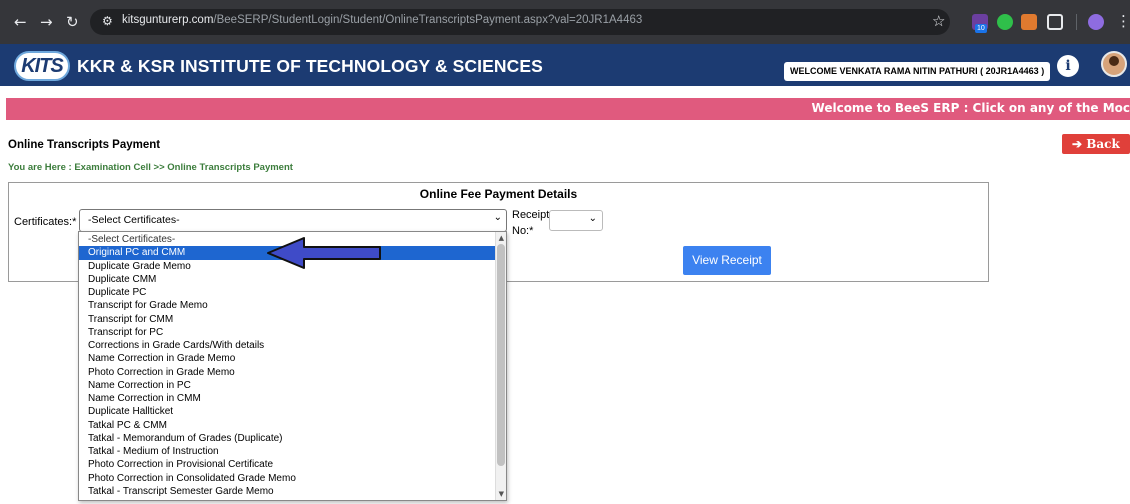 This screenshot has width=1130, height=504. What do you see at coordinates (287, 305) in the screenshot?
I see `dropdown-option: Transcript for Grade Memo` at bounding box center [287, 305].